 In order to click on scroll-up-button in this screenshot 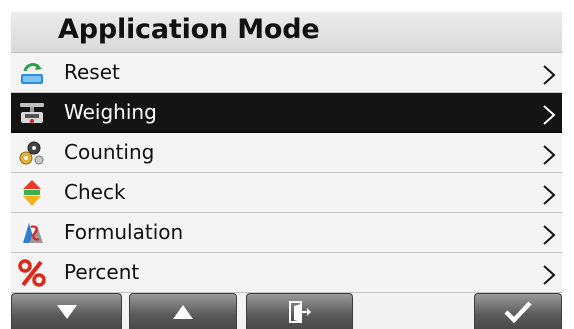, I will do `click(183, 311)`.